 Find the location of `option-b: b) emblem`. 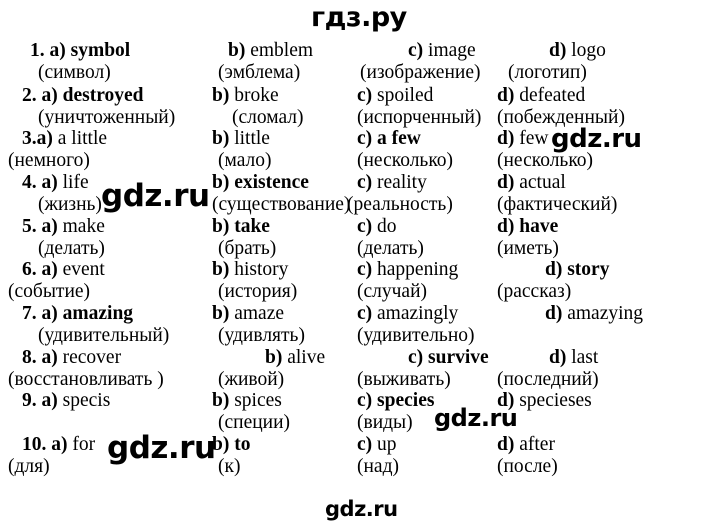

option-b: b) emblem is located at coordinates (270, 51).